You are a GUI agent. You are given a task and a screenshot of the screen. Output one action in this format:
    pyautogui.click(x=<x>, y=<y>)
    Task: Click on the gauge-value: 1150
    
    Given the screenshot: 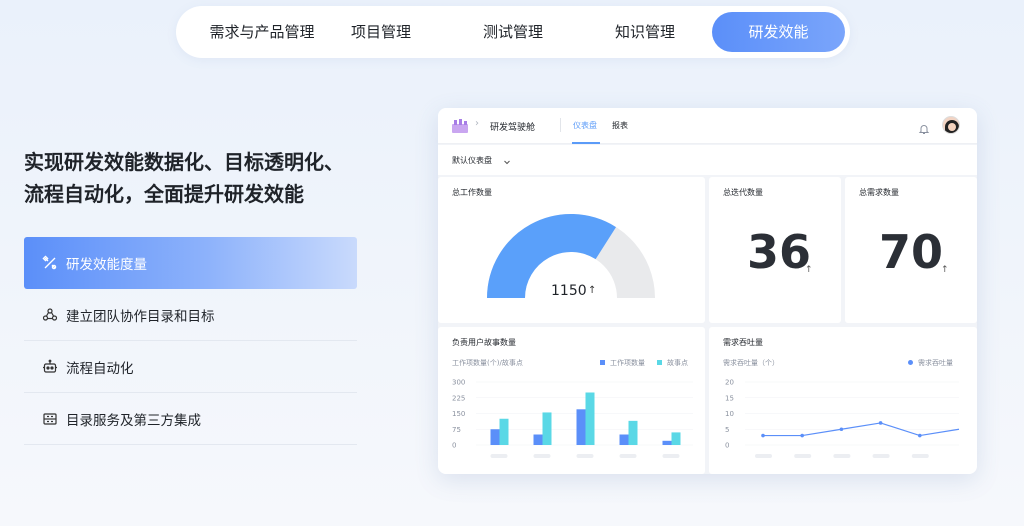 What is the action you would take?
    pyautogui.click(x=569, y=291)
    